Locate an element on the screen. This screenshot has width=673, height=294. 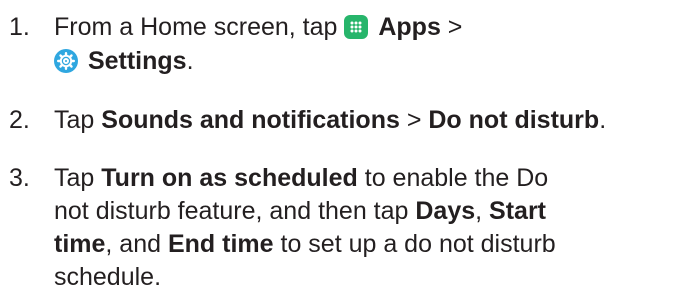
apps-grid-icon is located at coordinates (356, 27).